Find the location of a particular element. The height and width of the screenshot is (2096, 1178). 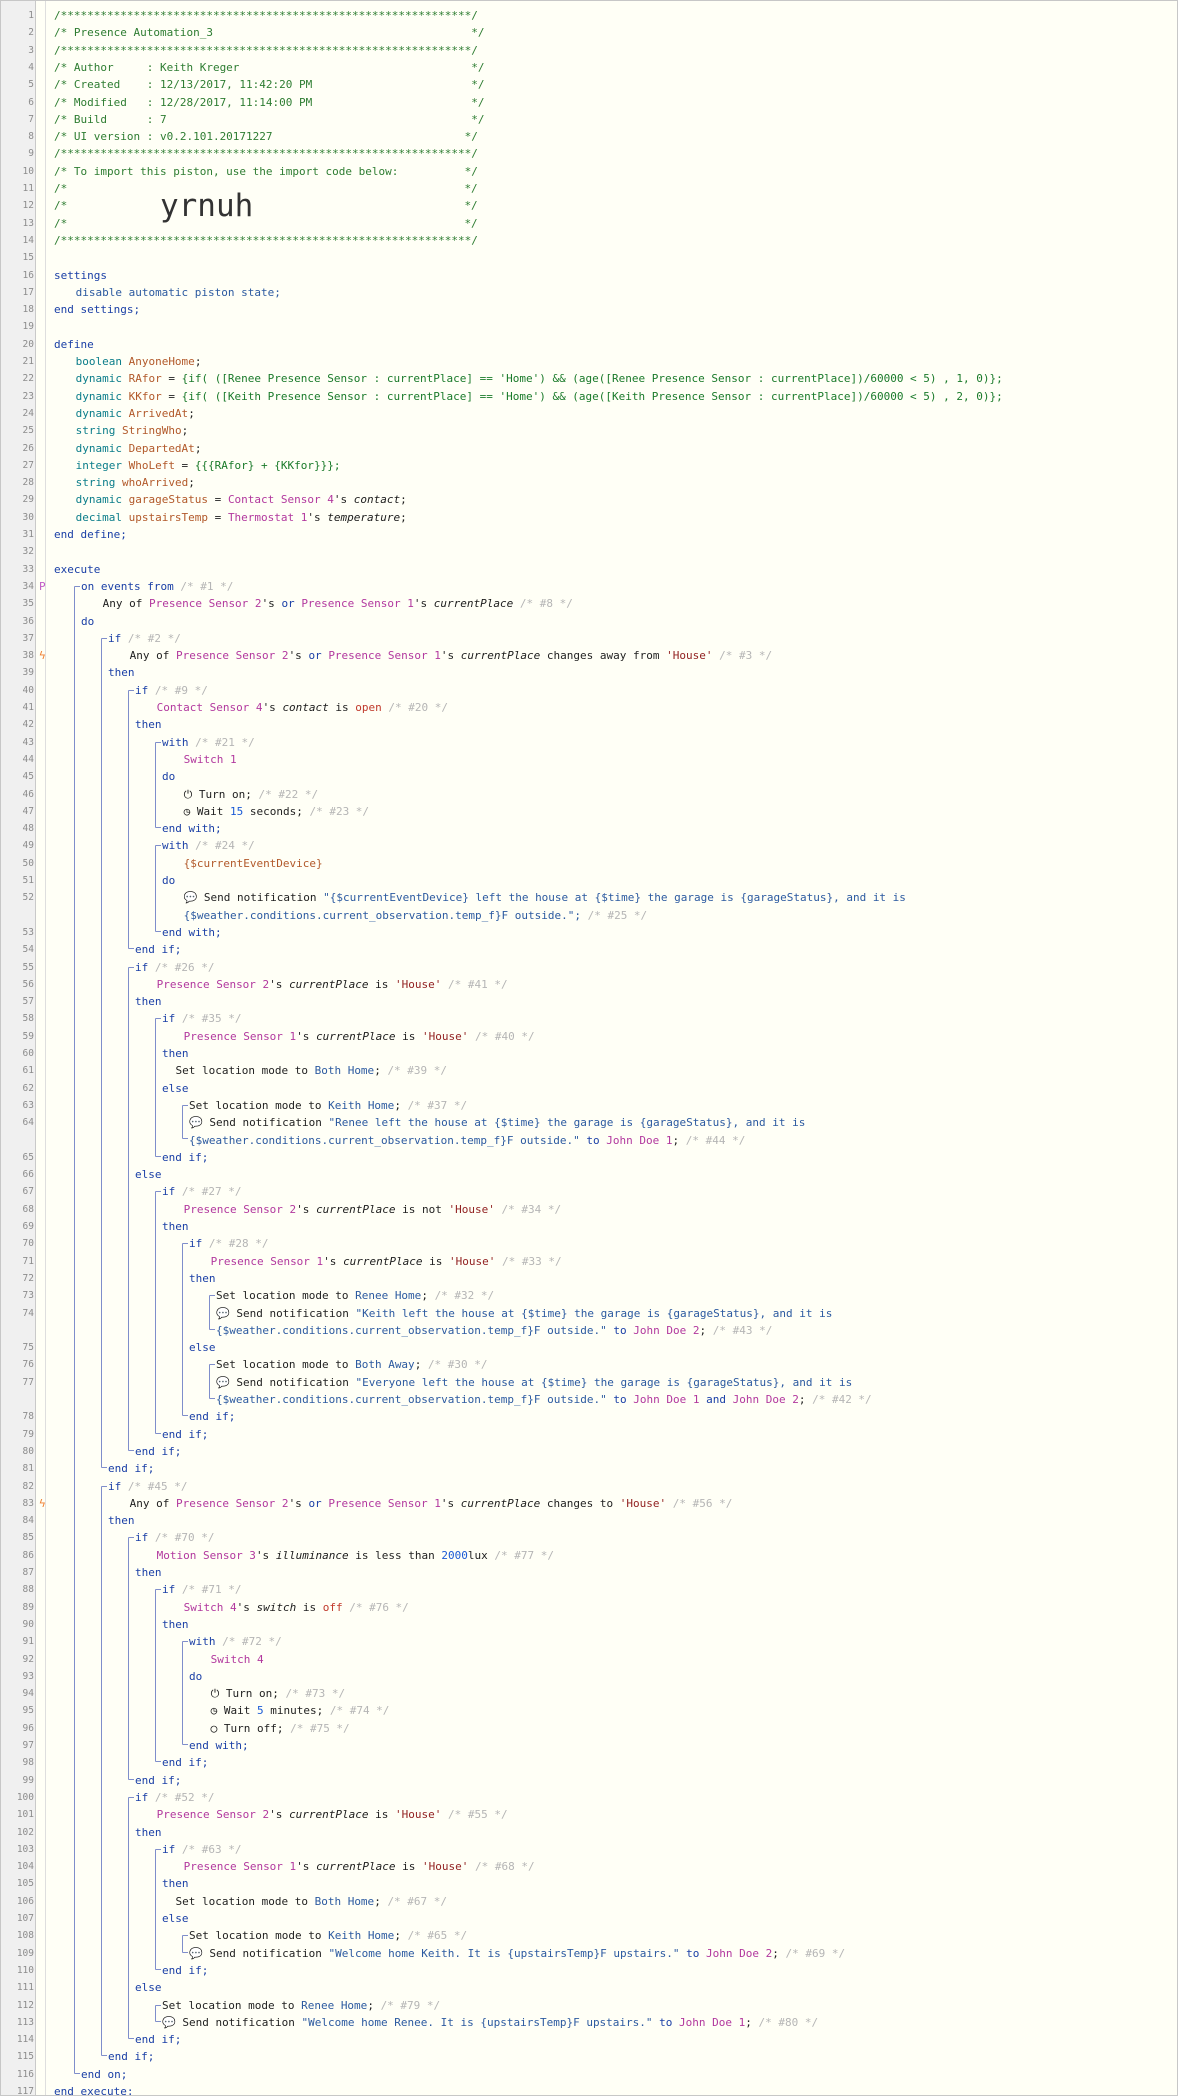

code-line: if /* #26 */ is located at coordinates (174, 967).